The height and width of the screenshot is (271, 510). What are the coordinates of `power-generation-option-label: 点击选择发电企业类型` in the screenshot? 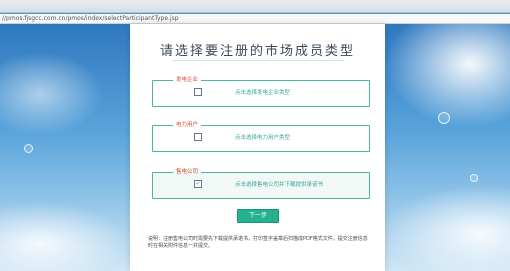 It's located at (262, 93).